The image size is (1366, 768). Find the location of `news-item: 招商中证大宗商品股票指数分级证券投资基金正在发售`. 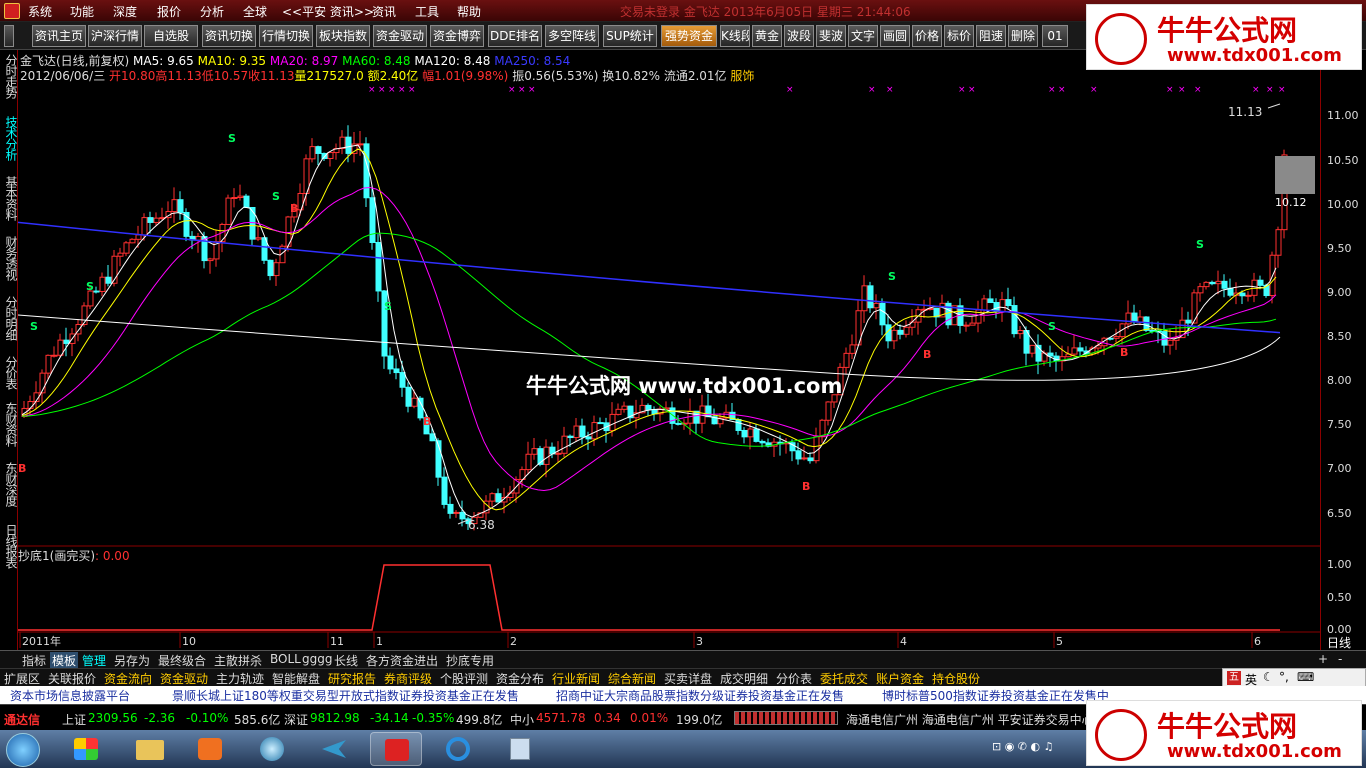

news-item: 招商中证大宗商品股票指数分级证券投资基金正在发售 is located at coordinates (700, 695).